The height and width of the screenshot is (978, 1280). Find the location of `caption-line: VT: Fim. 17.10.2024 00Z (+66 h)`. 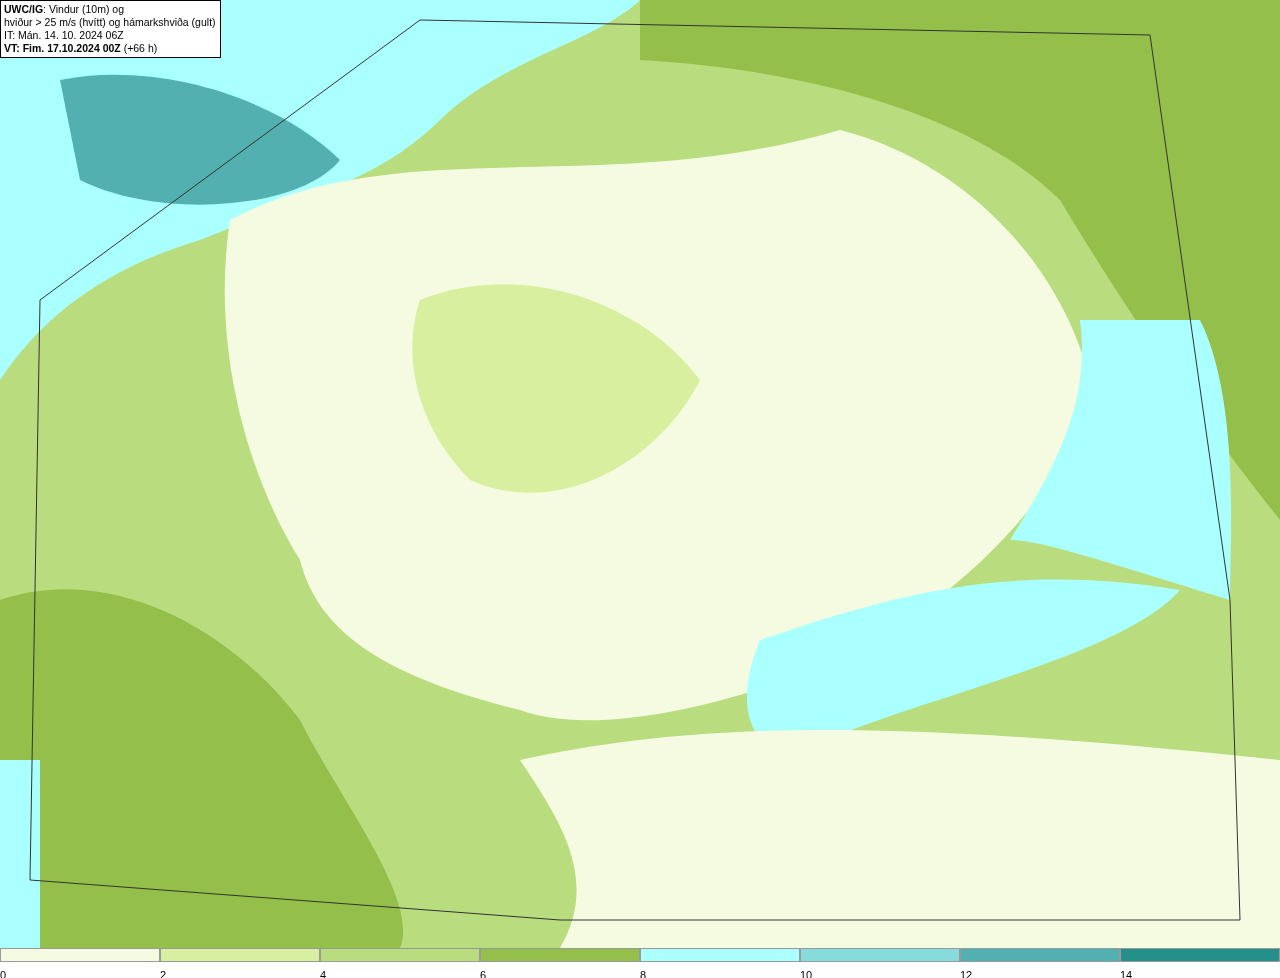

caption-line: VT: Fim. 17.10.2024 00Z (+66 h) is located at coordinates (81, 48).